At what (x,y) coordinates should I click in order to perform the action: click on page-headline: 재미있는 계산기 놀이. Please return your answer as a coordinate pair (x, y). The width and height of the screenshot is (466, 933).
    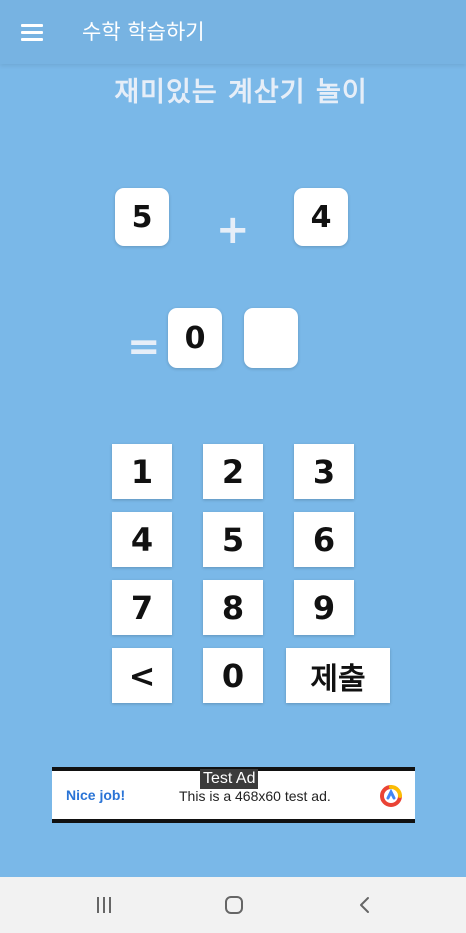
    Looking at the image, I should click on (241, 92).